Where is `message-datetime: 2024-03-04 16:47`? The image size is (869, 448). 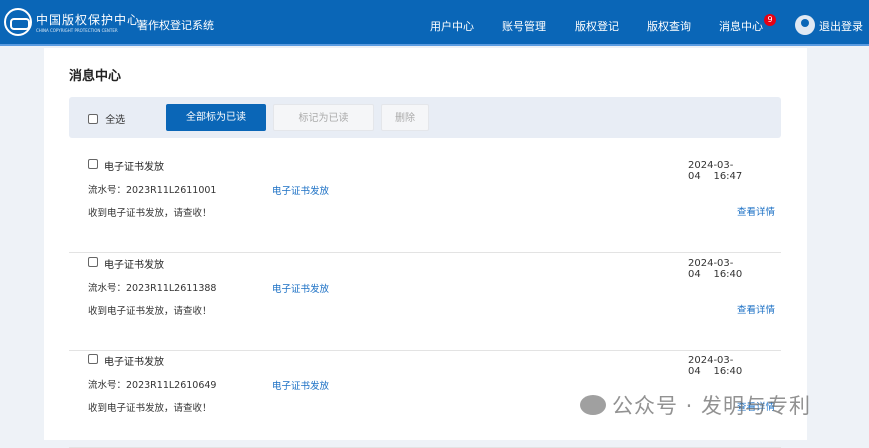 message-datetime: 2024-03-04 16:47 is located at coordinates (734, 171).